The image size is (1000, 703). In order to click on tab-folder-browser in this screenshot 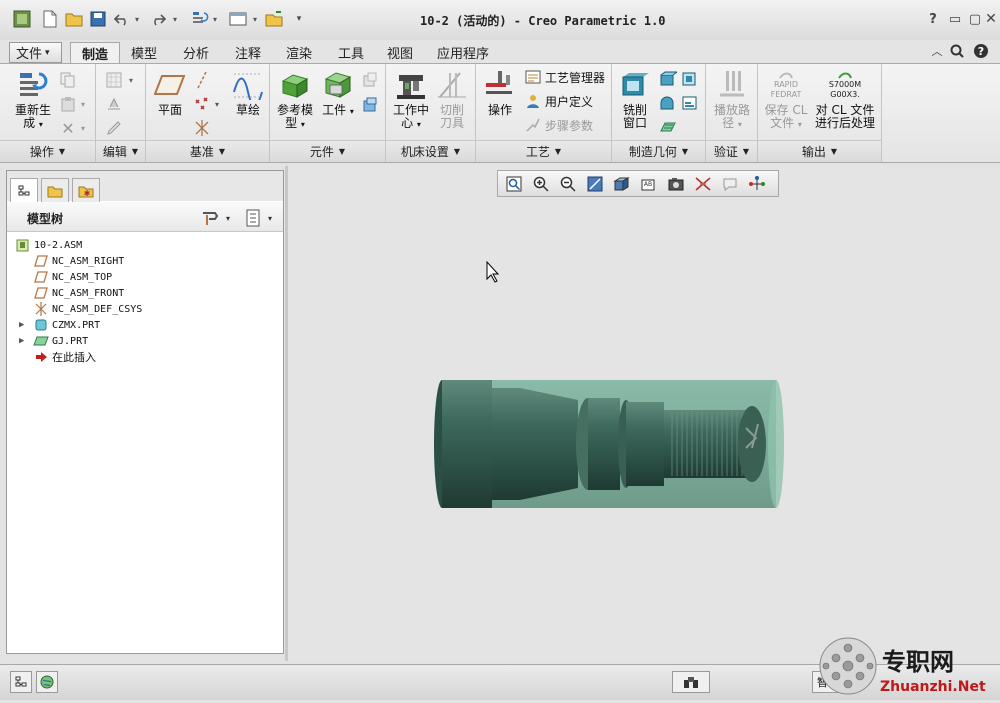, I will do `click(55, 190)`.